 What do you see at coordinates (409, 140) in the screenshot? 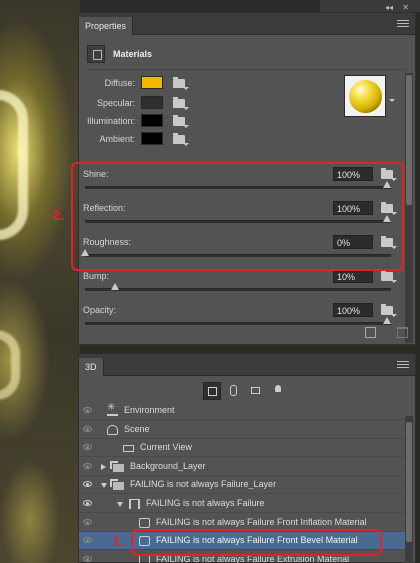
I see `properties-scrollbar-thumb` at bounding box center [409, 140].